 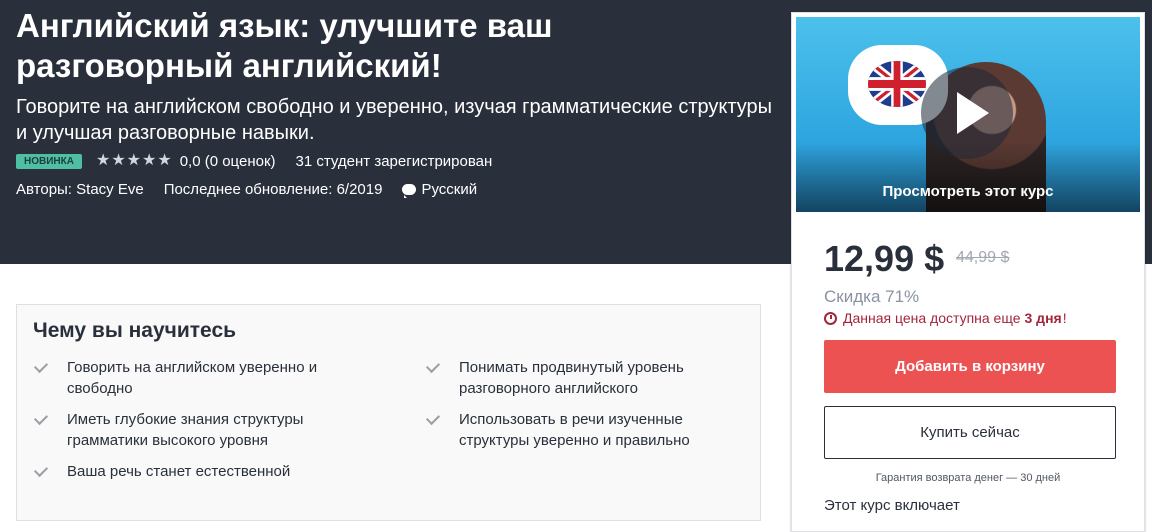 I want to click on preview-label: Просмотреть этот курс, so click(x=968, y=191).